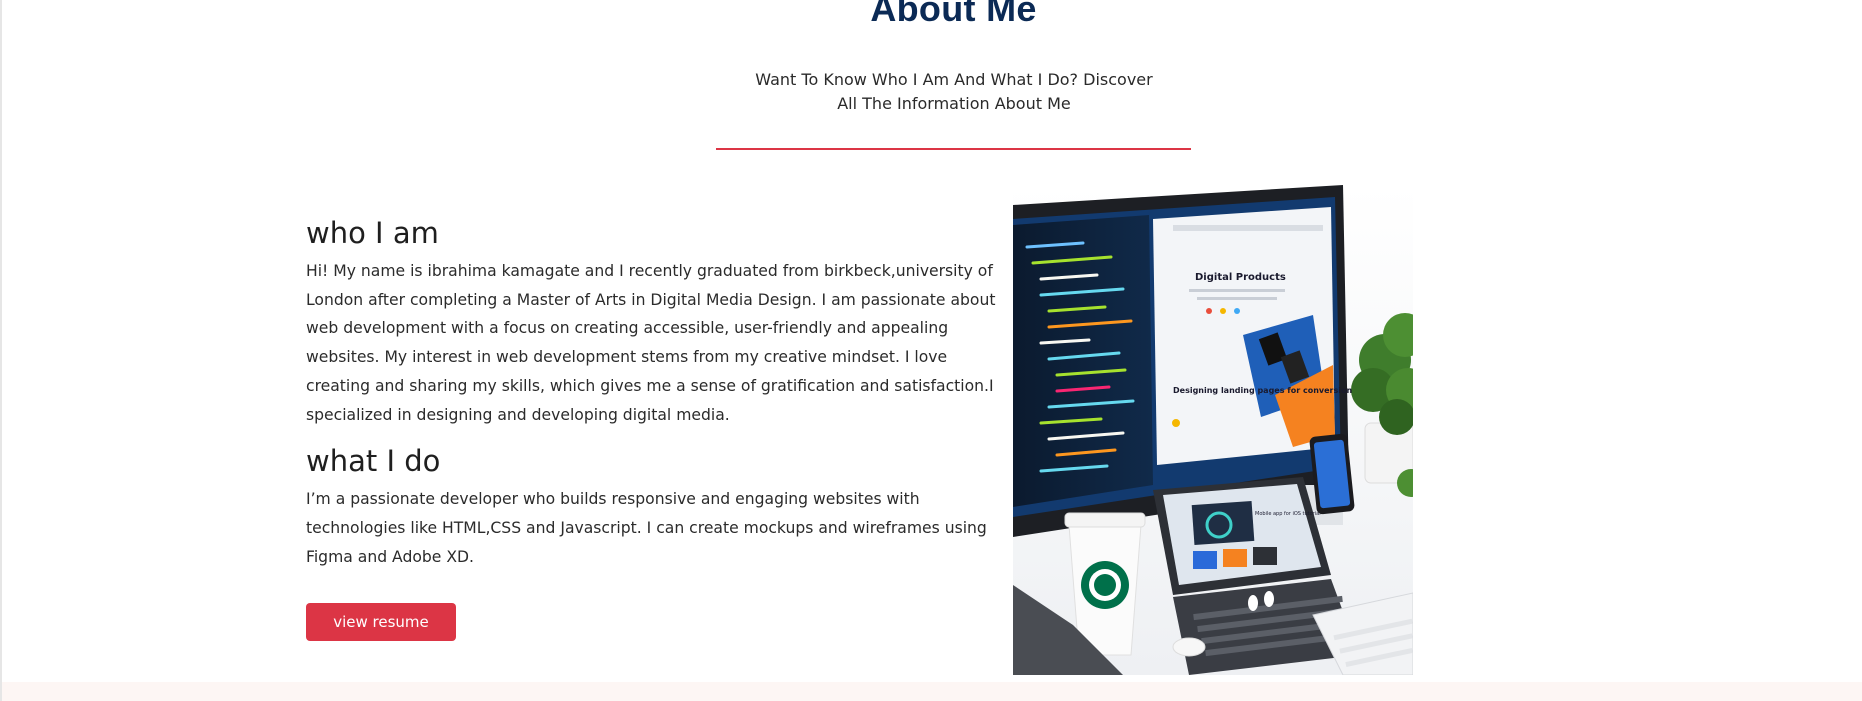 This screenshot has height=701, width=1862. What do you see at coordinates (1332, 474) in the screenshot?
I see `phone` at bounding box center [1332, 474].